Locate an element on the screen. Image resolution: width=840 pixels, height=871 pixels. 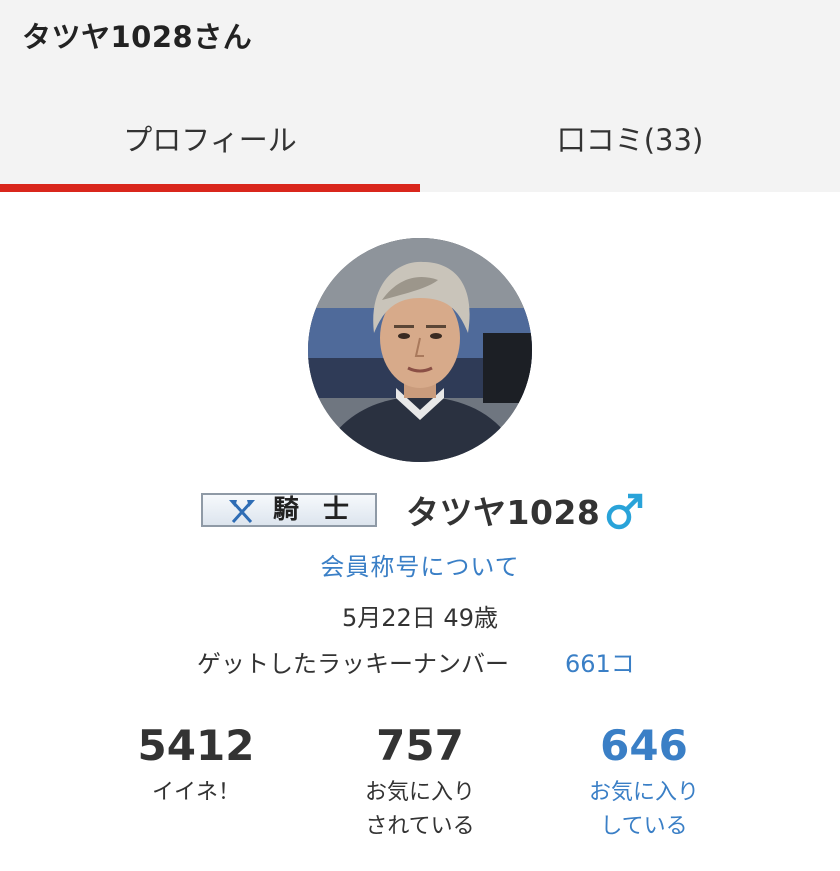
lucky-number-label: ゲットしたラッキーナンバー is located at coordinates (353, 664).